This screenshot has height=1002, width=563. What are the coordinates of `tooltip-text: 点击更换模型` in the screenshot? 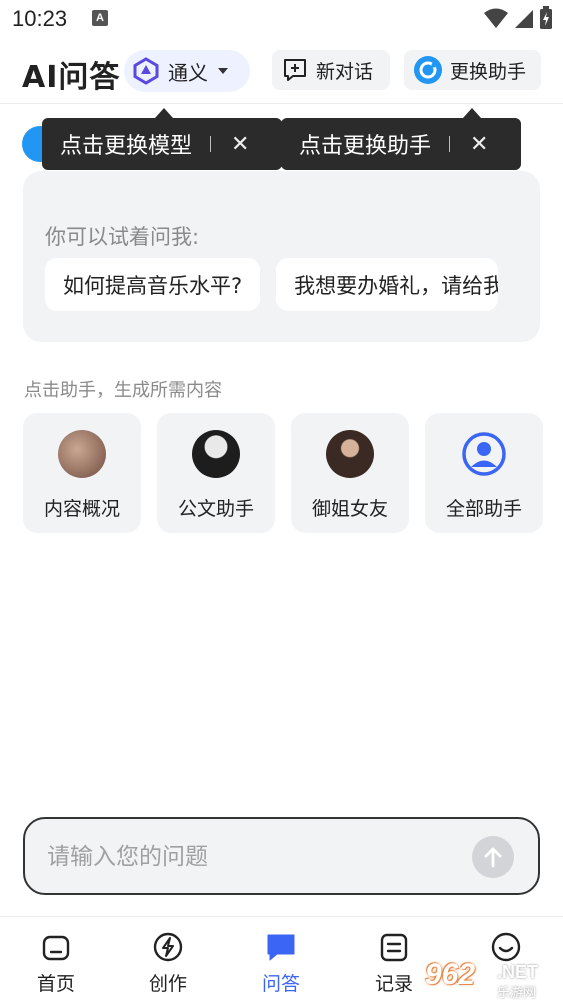 It's located at (126, 146).